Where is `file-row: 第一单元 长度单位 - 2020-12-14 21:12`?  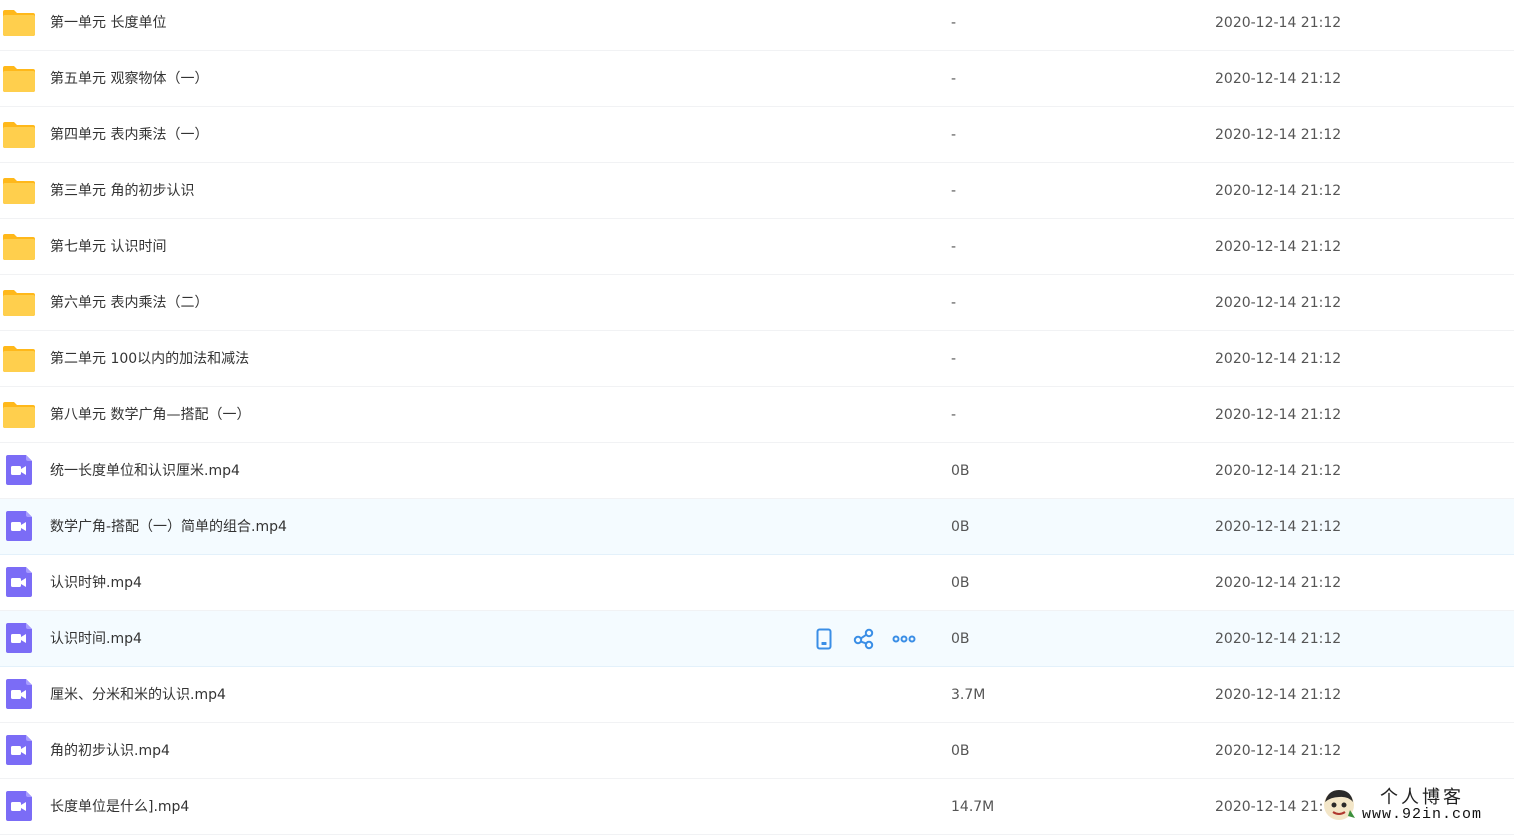
file-row: 第一单元 长度单位 - 2020-12-14 21:12 is located at coordinates (757, 25).